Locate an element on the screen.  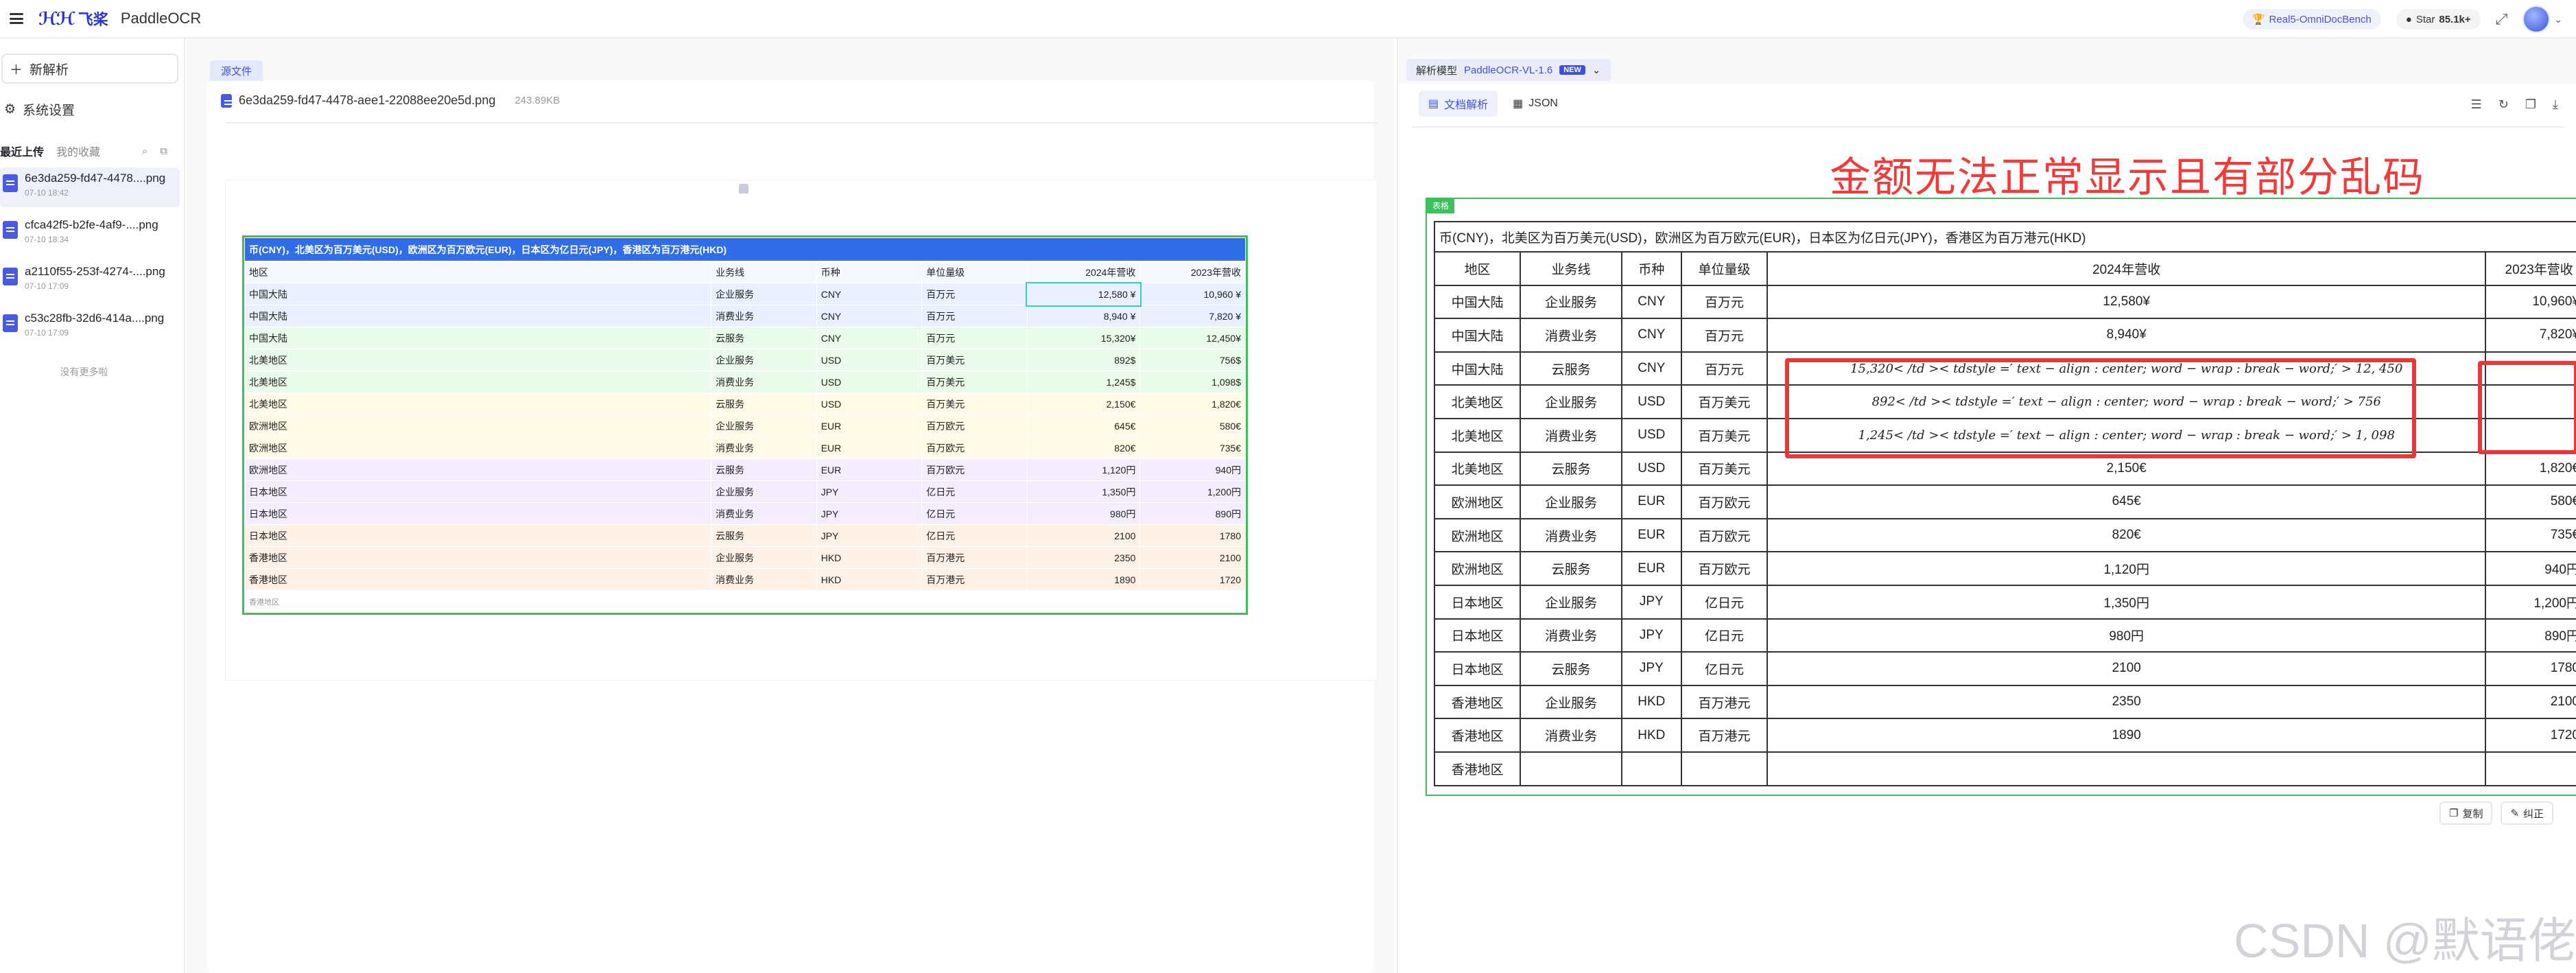
filter-icon: ⧉ is located at coordinates (163, 151).